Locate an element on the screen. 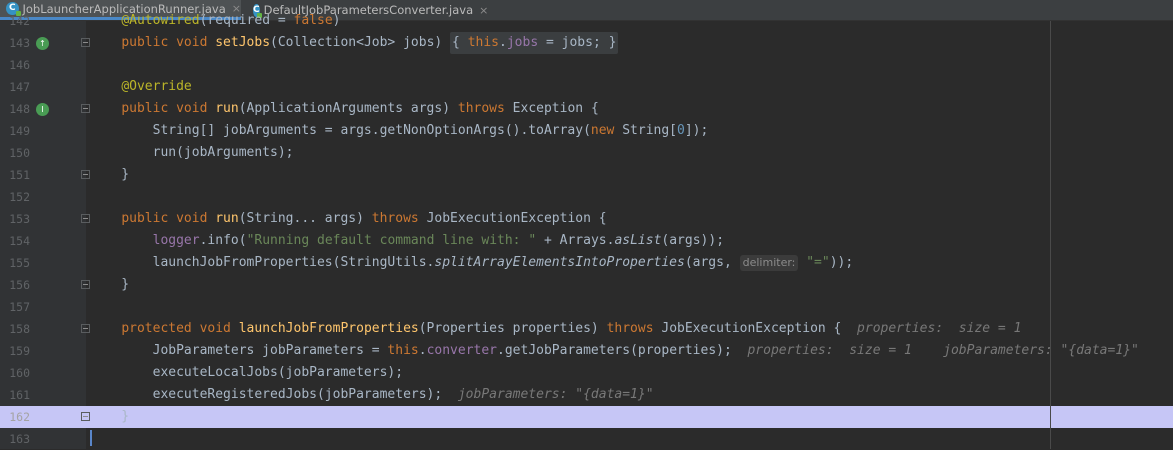  code-text: executeLocalJobs(jobParameters); is located at coordinates (246, 373).